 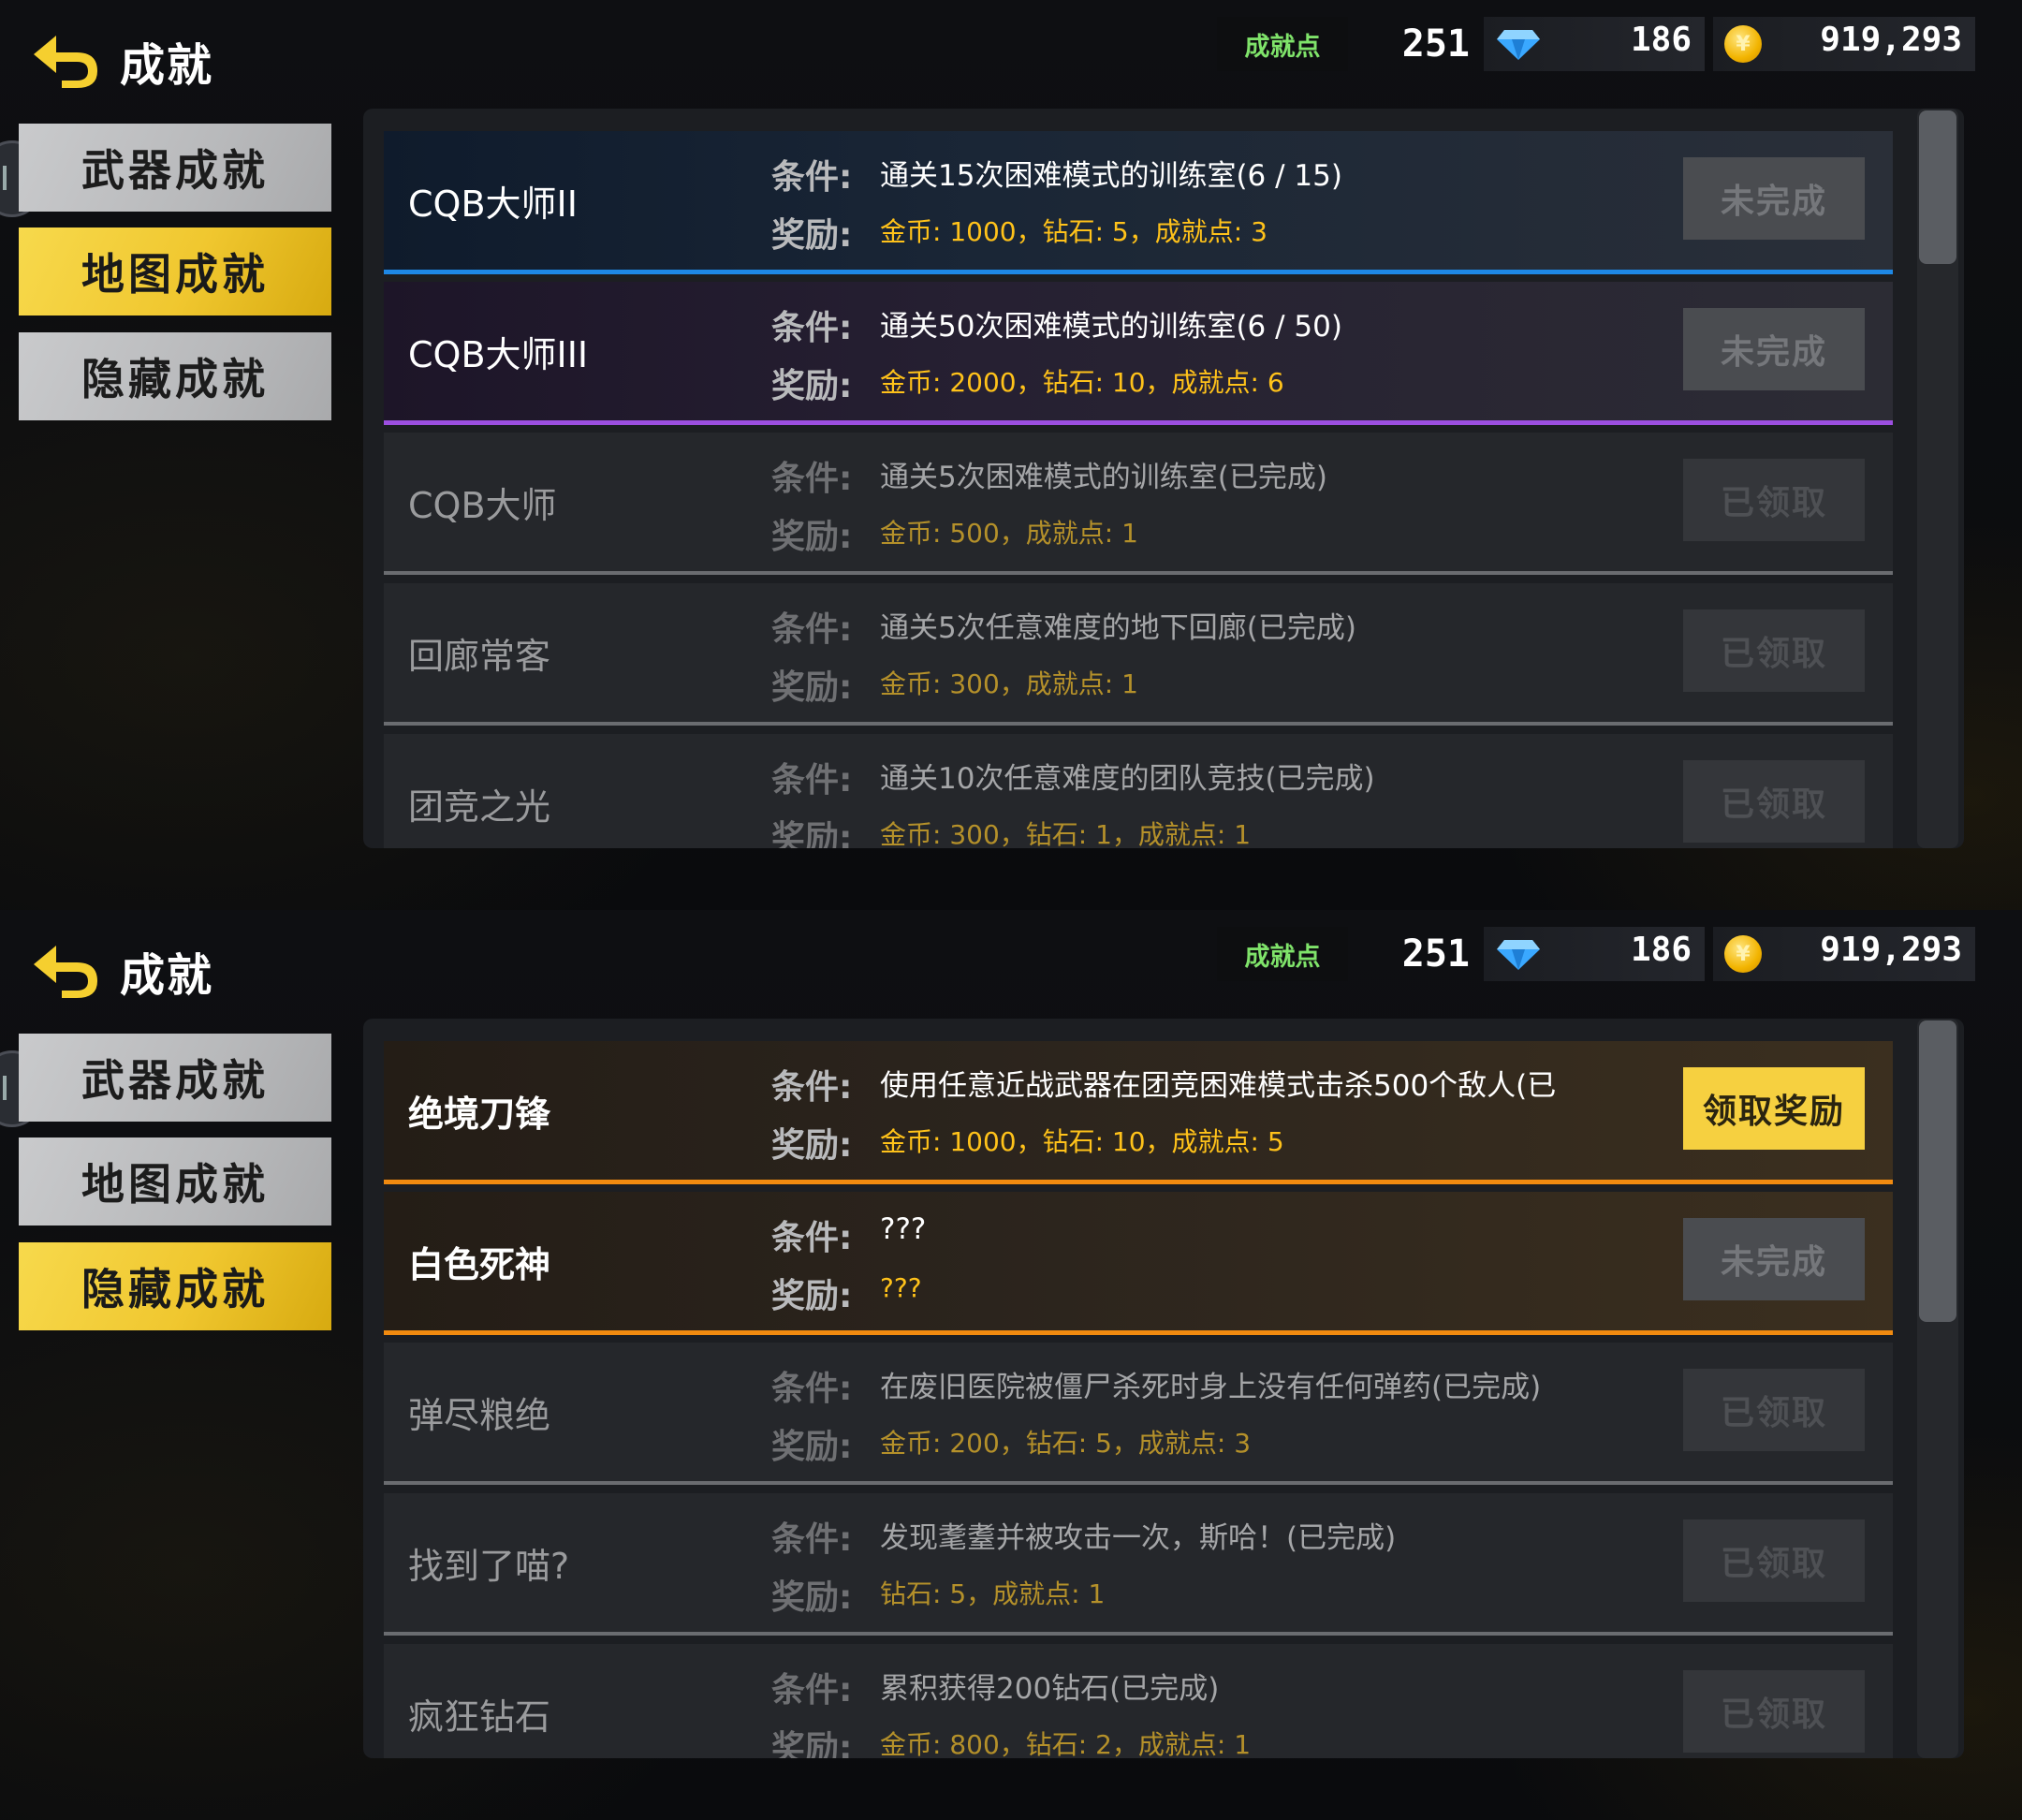 I want to click on reward-text: ???, so click(x=901, y=1287).